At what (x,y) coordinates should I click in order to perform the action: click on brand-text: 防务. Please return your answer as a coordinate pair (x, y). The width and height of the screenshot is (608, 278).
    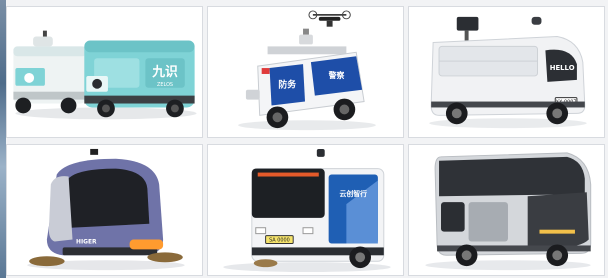
    Looking at the image, I should click on (287, 85).